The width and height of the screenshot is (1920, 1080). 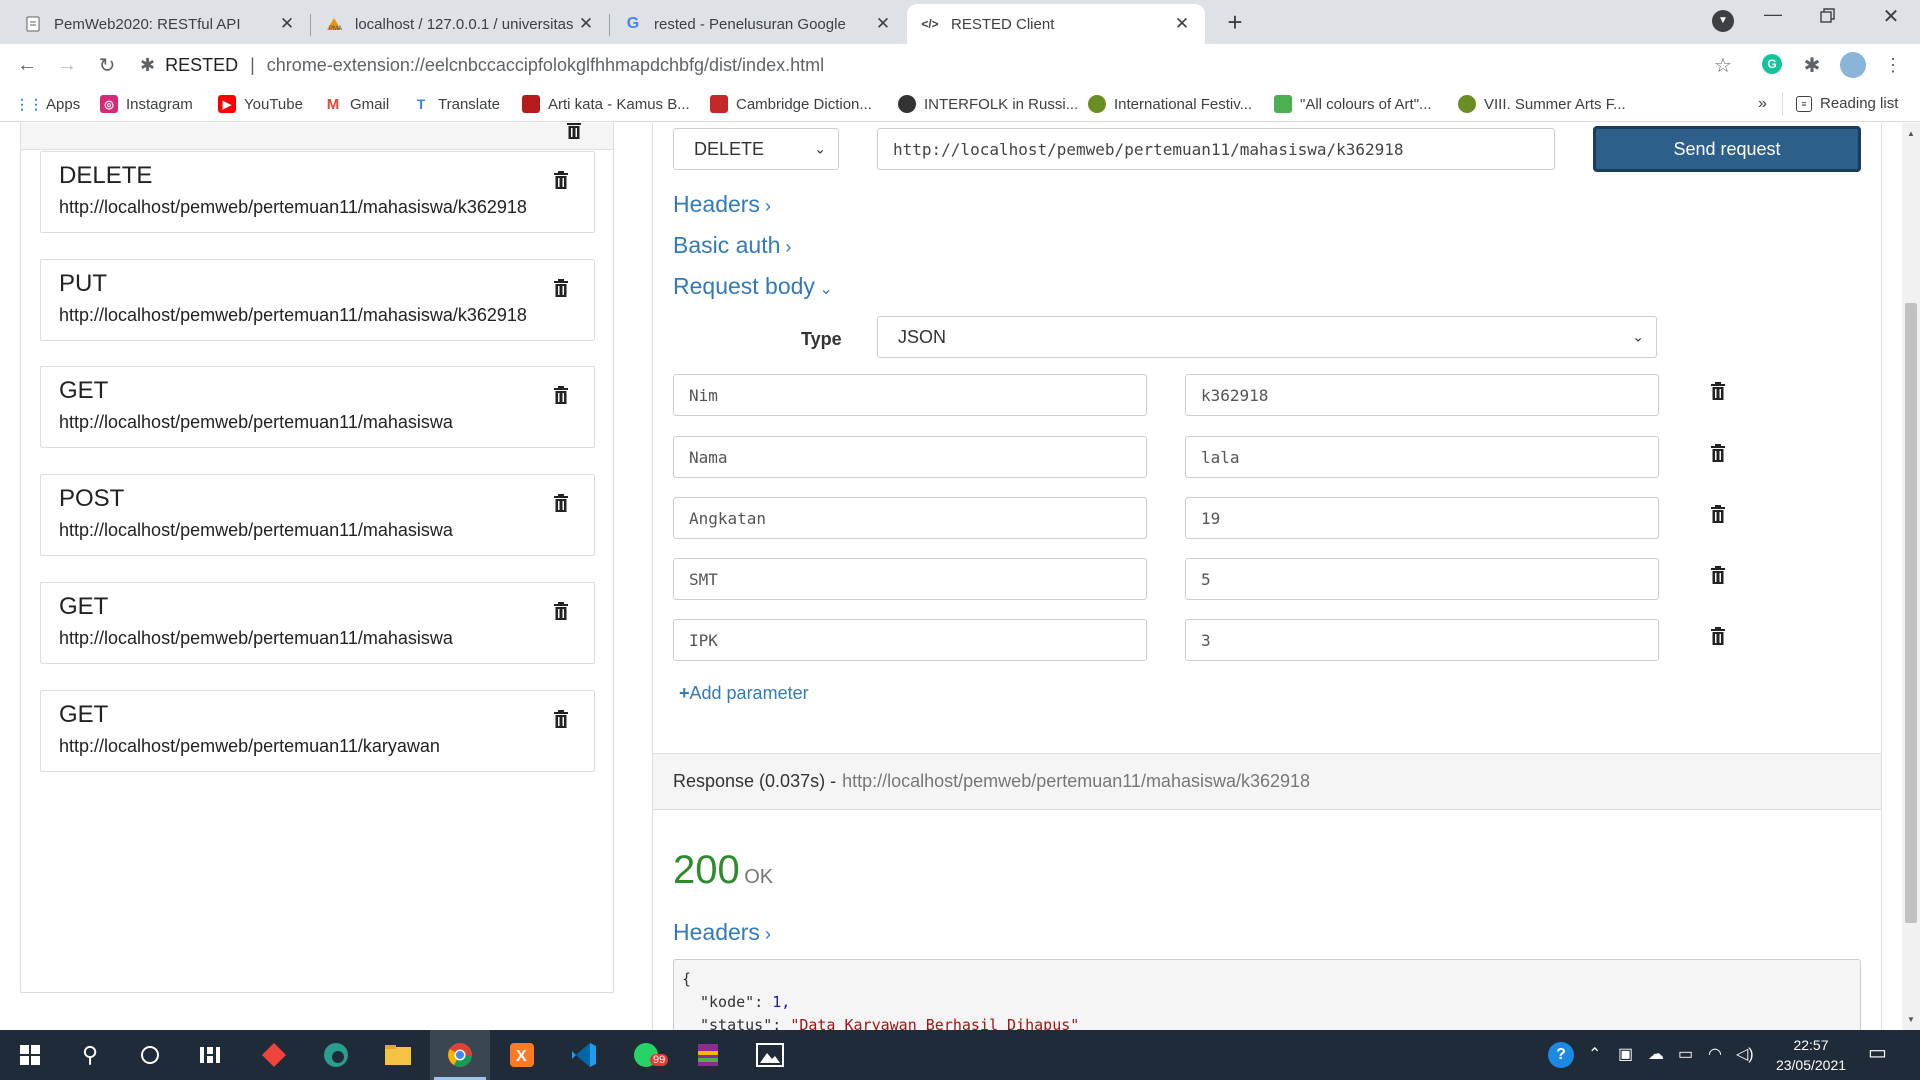 I want to click on chevron-up-icon: ⌃, so click(x=1594, y=1054).